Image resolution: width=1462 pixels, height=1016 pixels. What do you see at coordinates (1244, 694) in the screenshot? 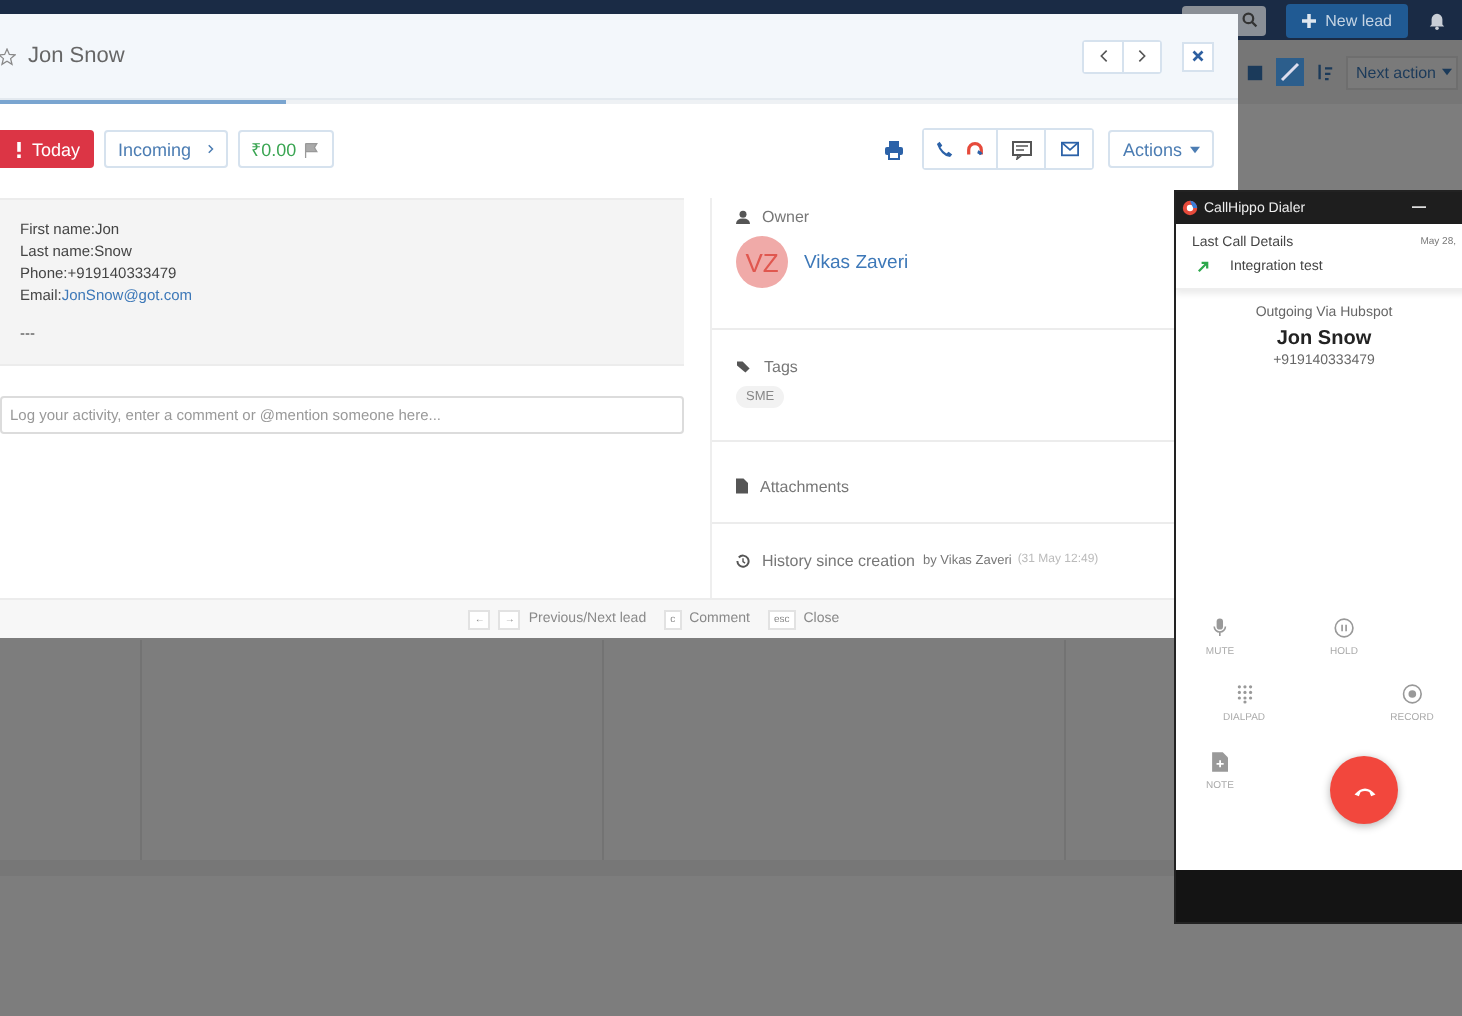
I see `dialpad-icon` at bounding box center [1244, 694].